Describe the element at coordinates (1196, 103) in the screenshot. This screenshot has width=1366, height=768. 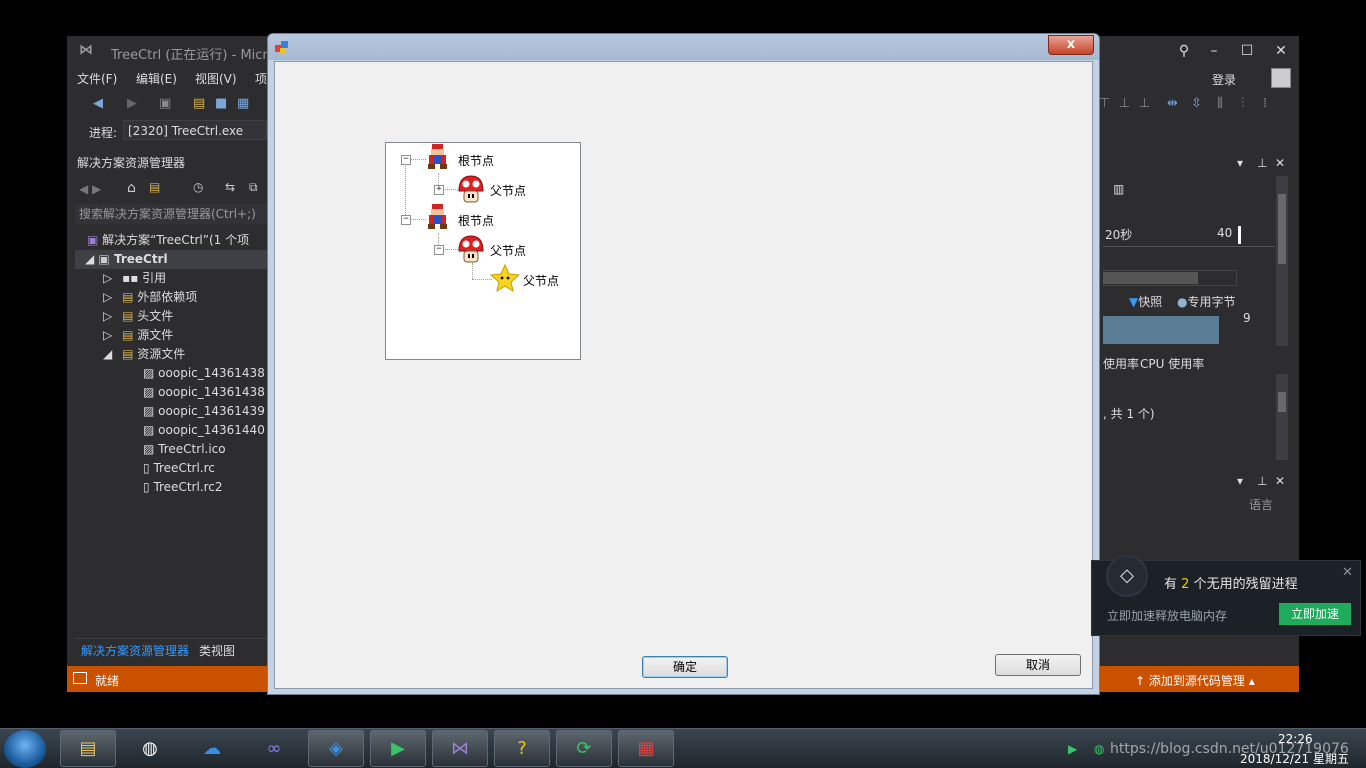
I see `space-down-icon: ⇳` at that location.